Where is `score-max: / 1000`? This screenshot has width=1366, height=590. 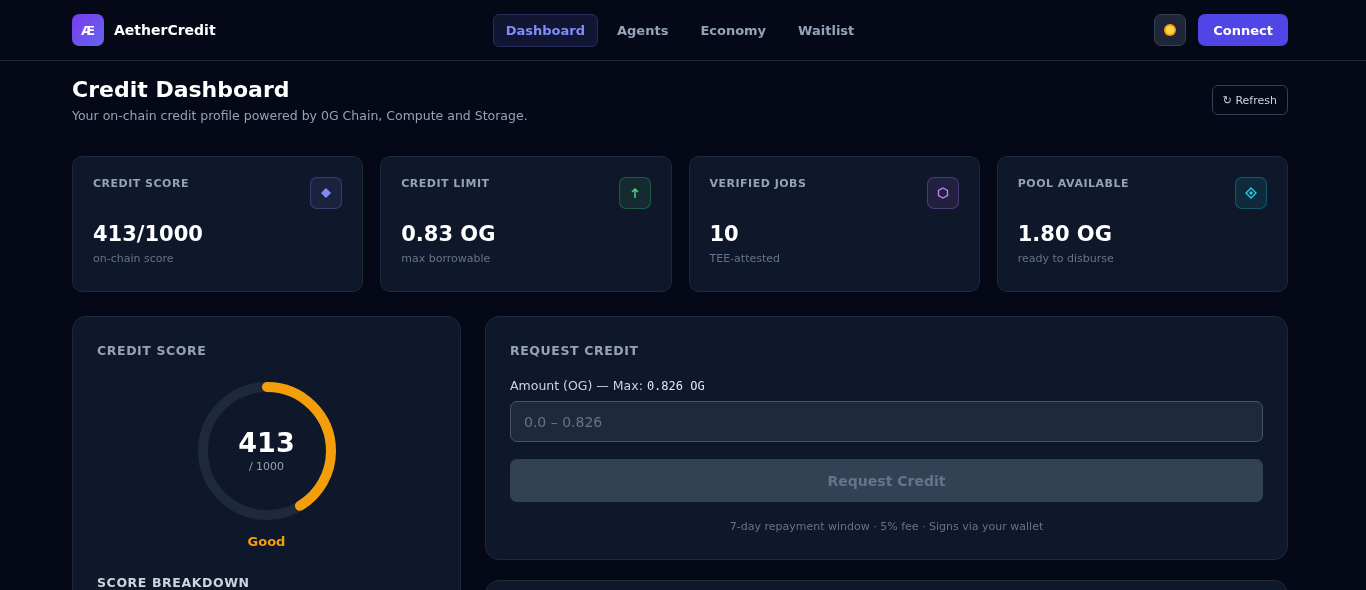
score-max: / 1000 is located at coordinates (266, 466).